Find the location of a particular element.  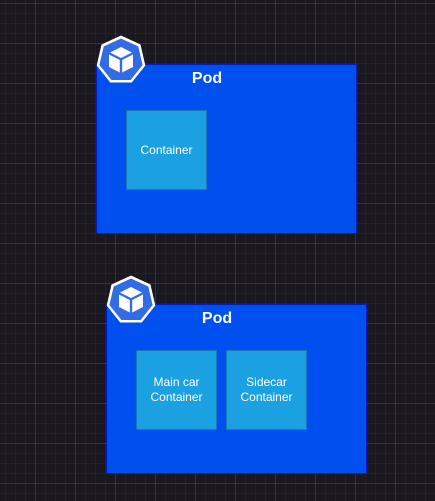

container-box: Container is located at coordinates (166, 150).